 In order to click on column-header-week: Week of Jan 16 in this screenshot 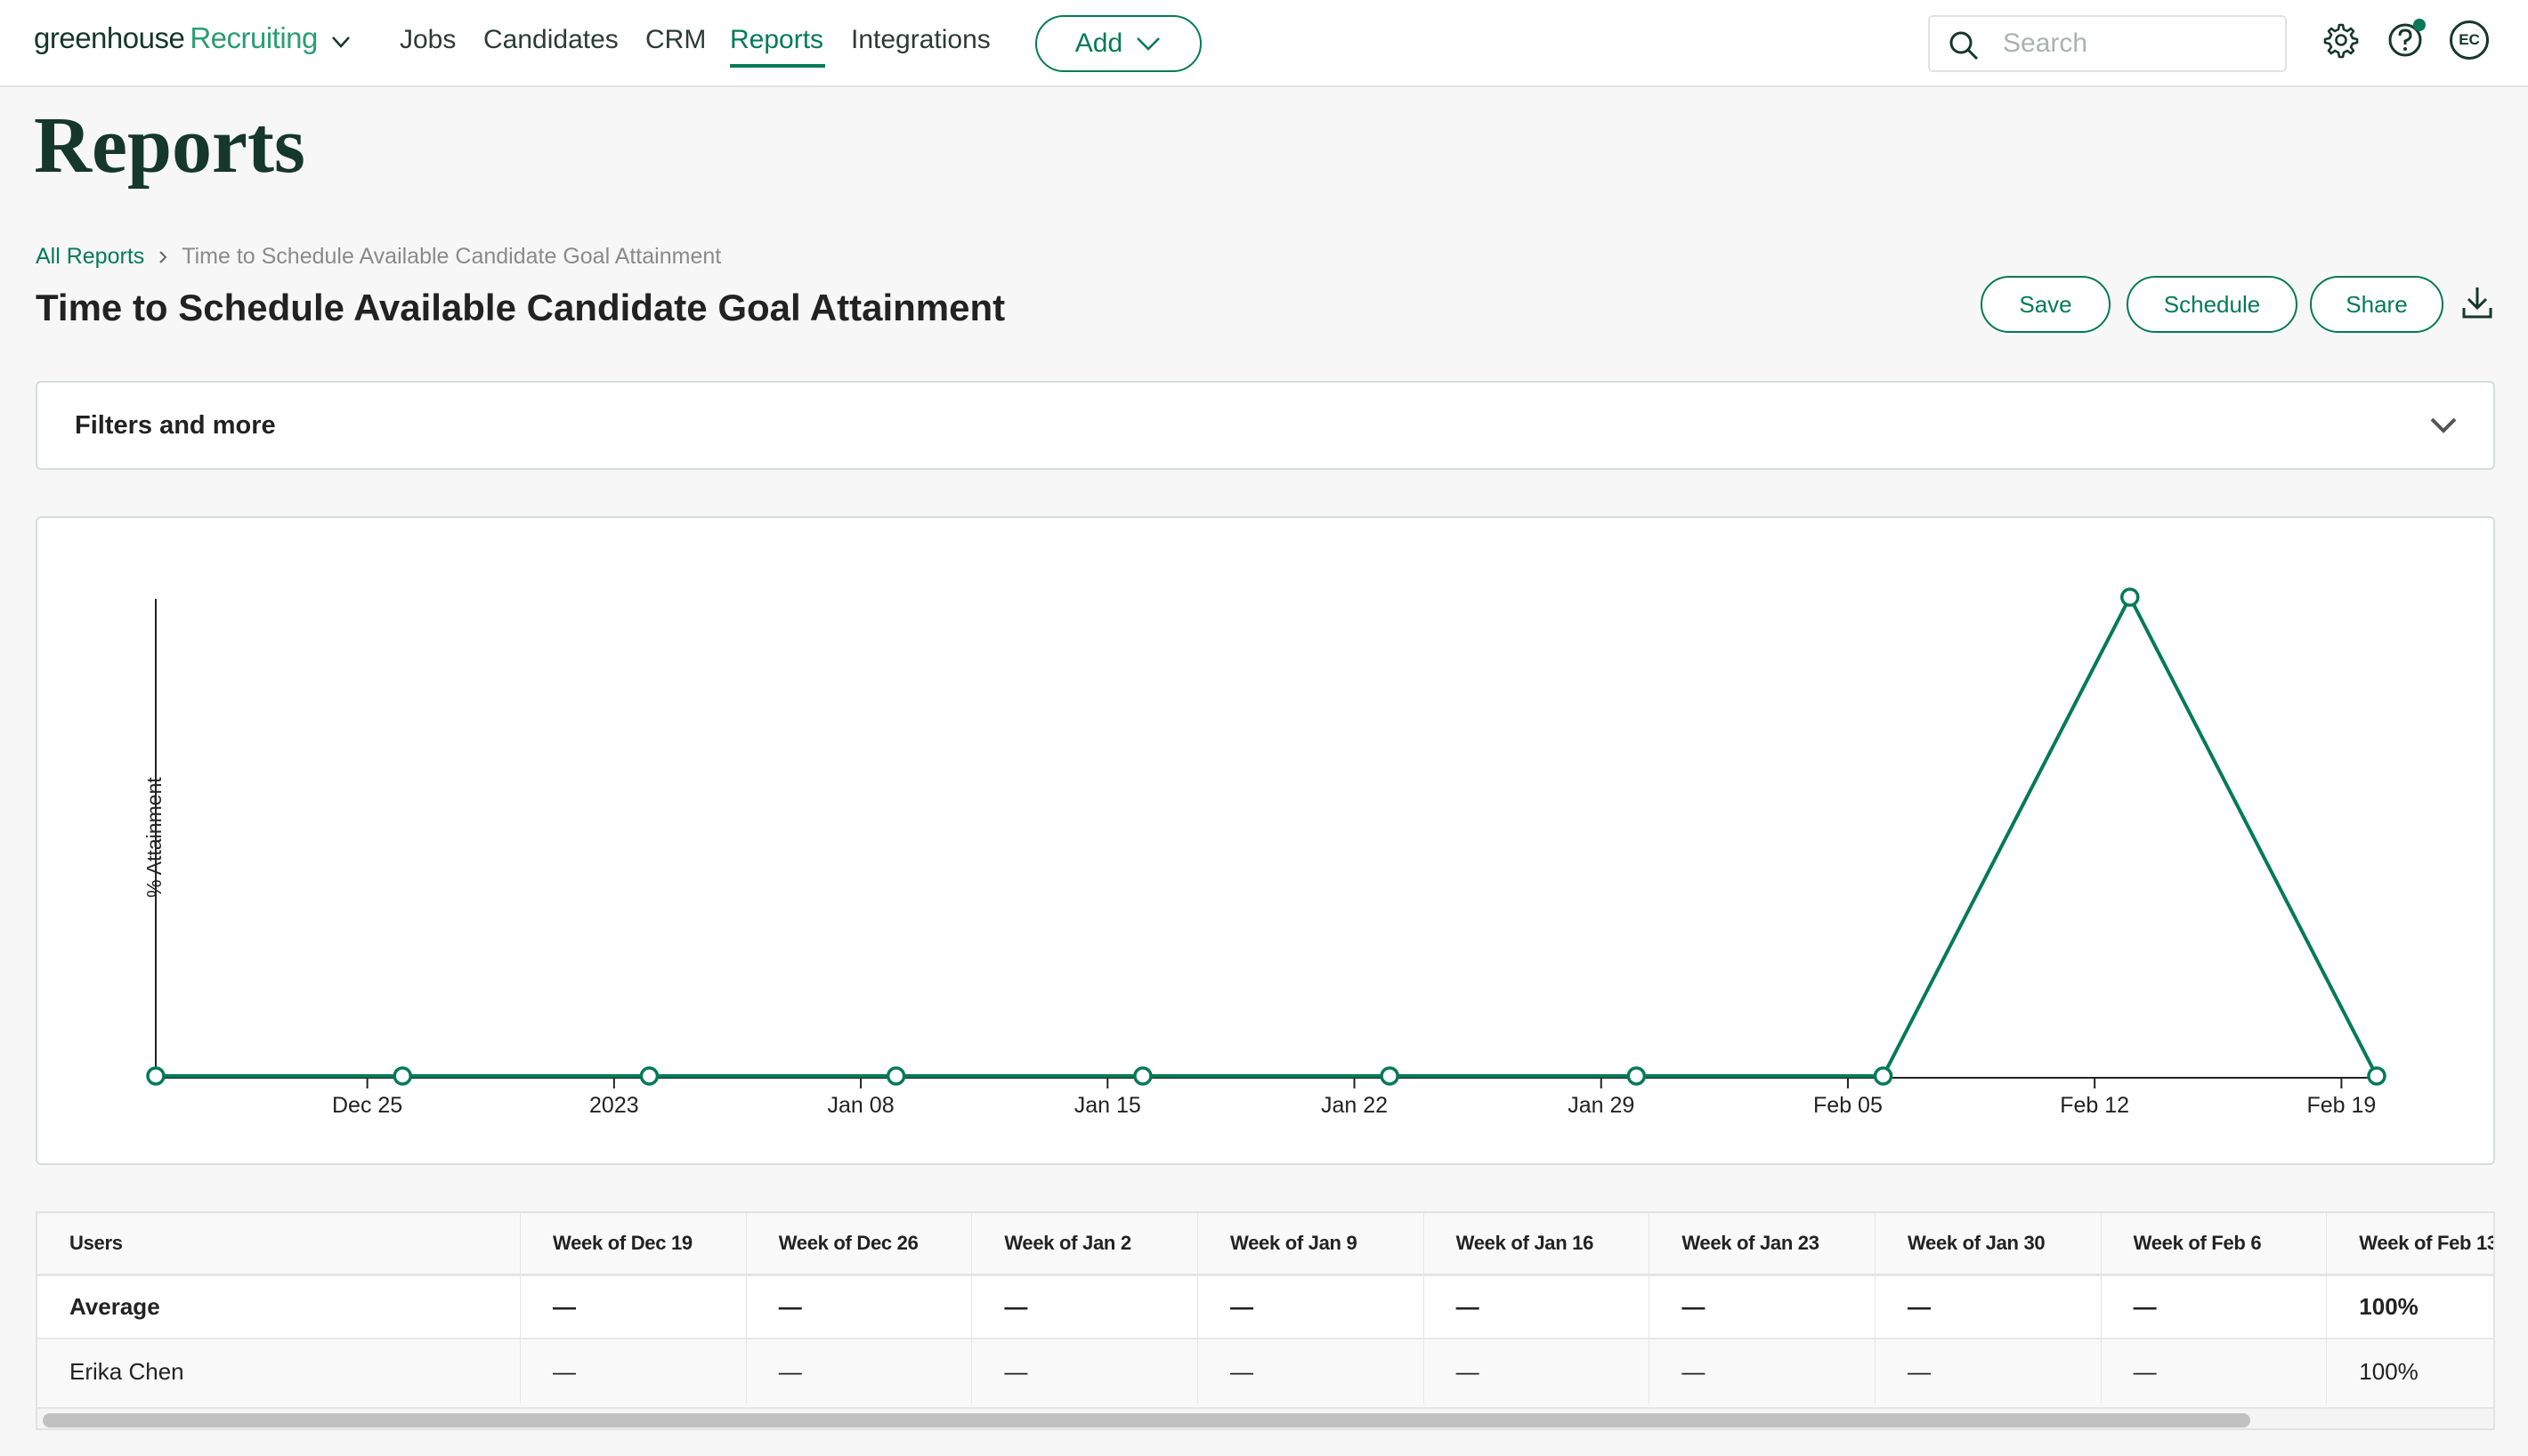, I will do `click(1536, 1244)`.